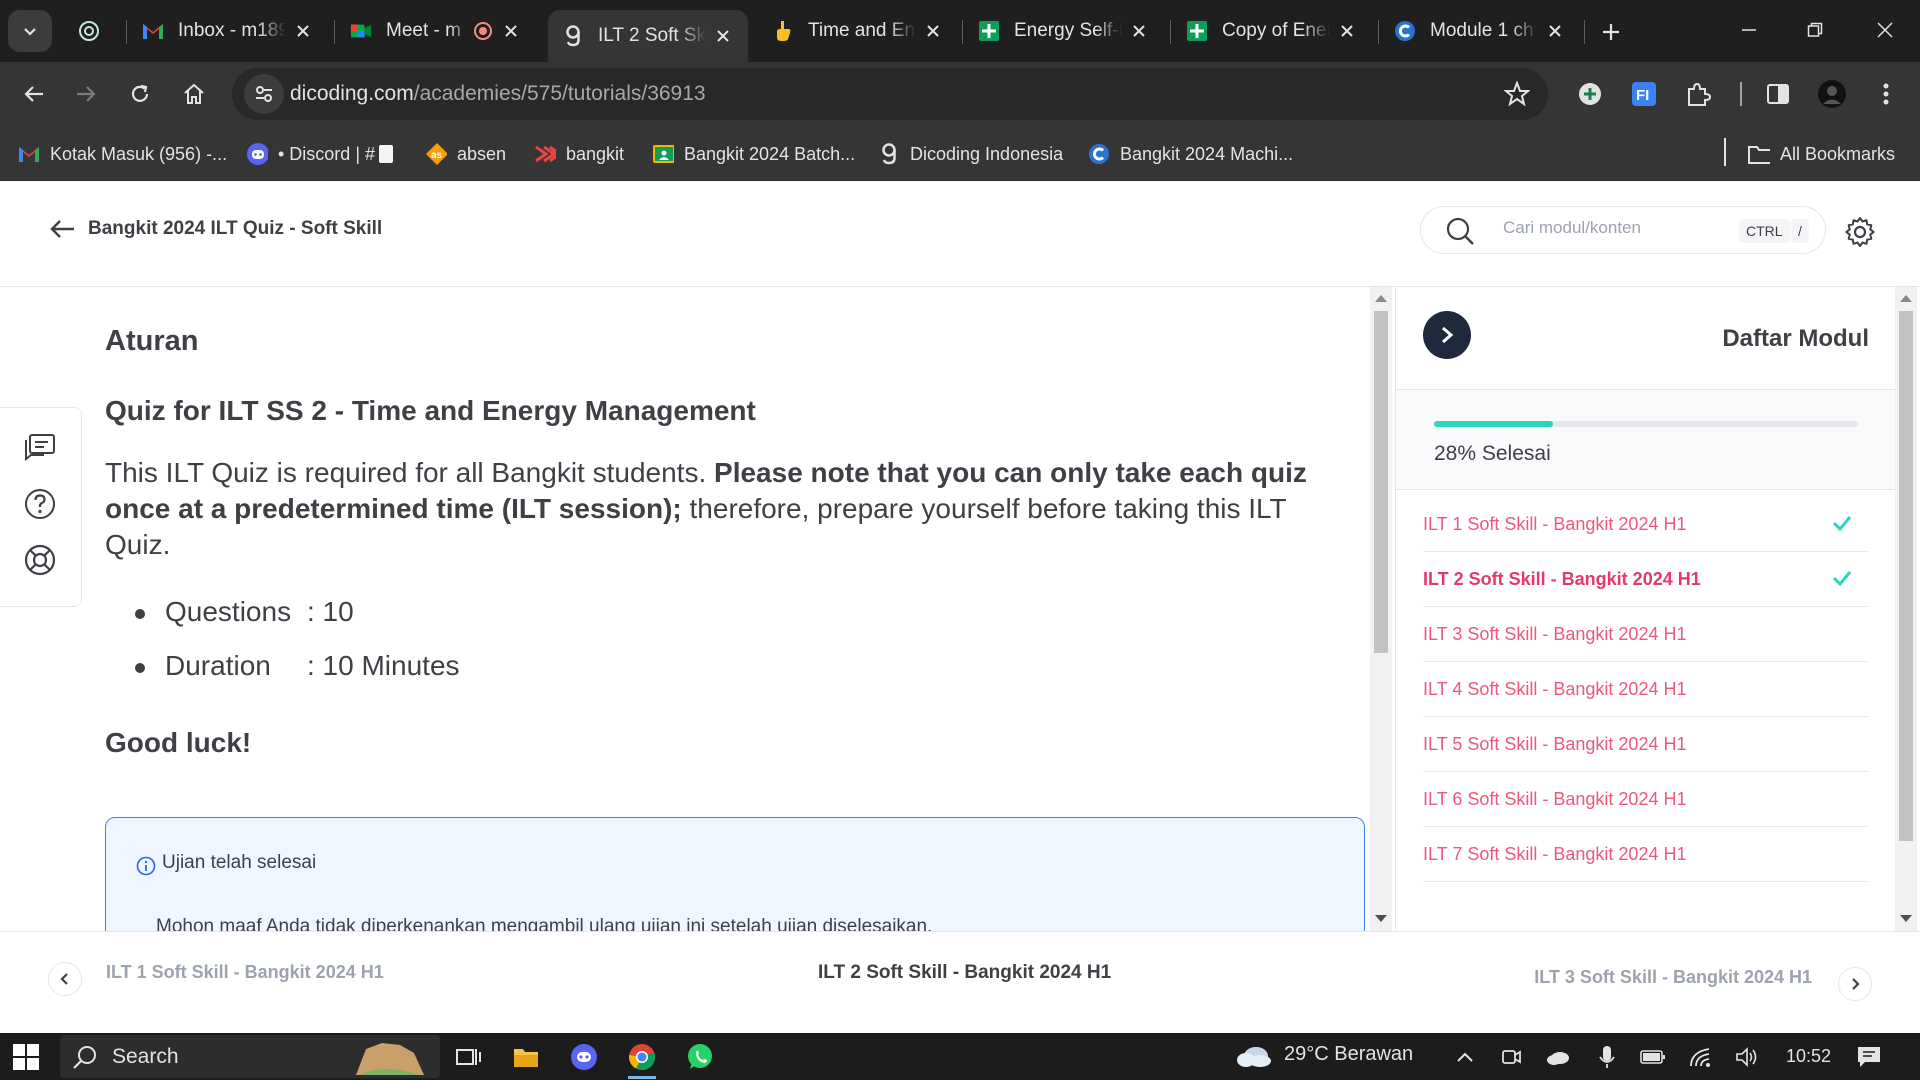 The height and width of the screenshot is (1080, 1920). What do you see at coordinates (194, 94) in the screenshot?
I see `home-button` at bounding box center [194, 94].